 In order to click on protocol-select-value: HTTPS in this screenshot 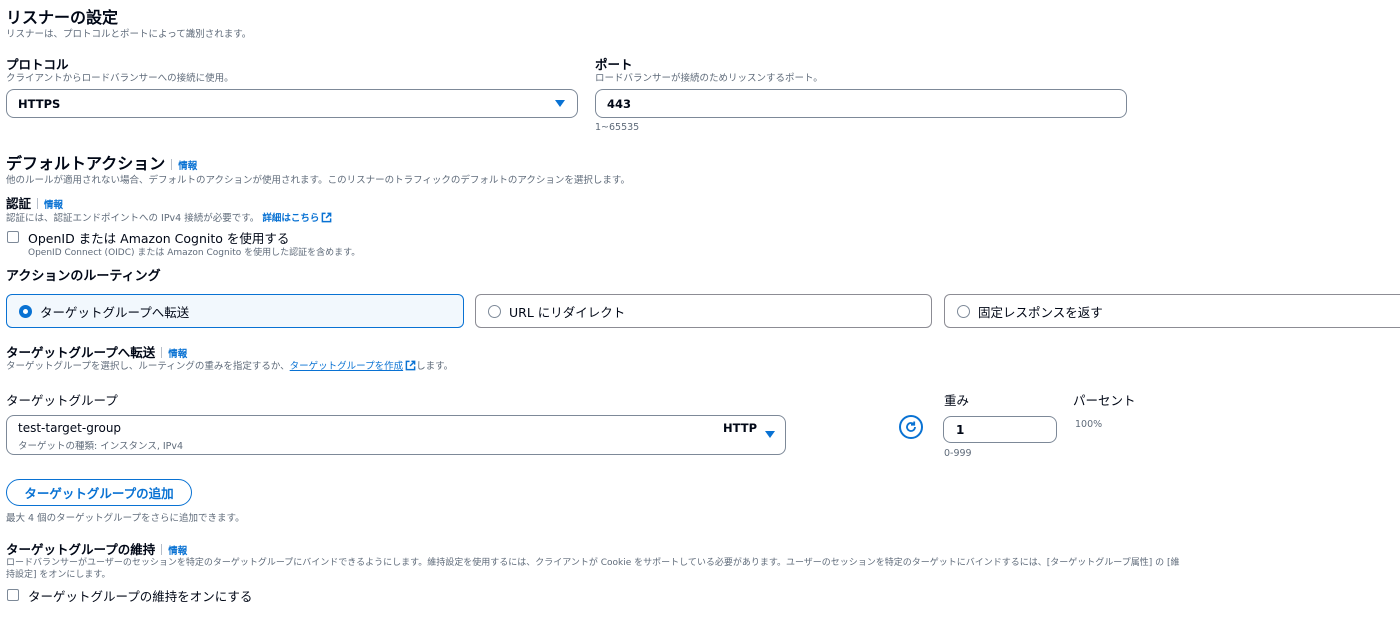, I will do `click(39, 104)`.